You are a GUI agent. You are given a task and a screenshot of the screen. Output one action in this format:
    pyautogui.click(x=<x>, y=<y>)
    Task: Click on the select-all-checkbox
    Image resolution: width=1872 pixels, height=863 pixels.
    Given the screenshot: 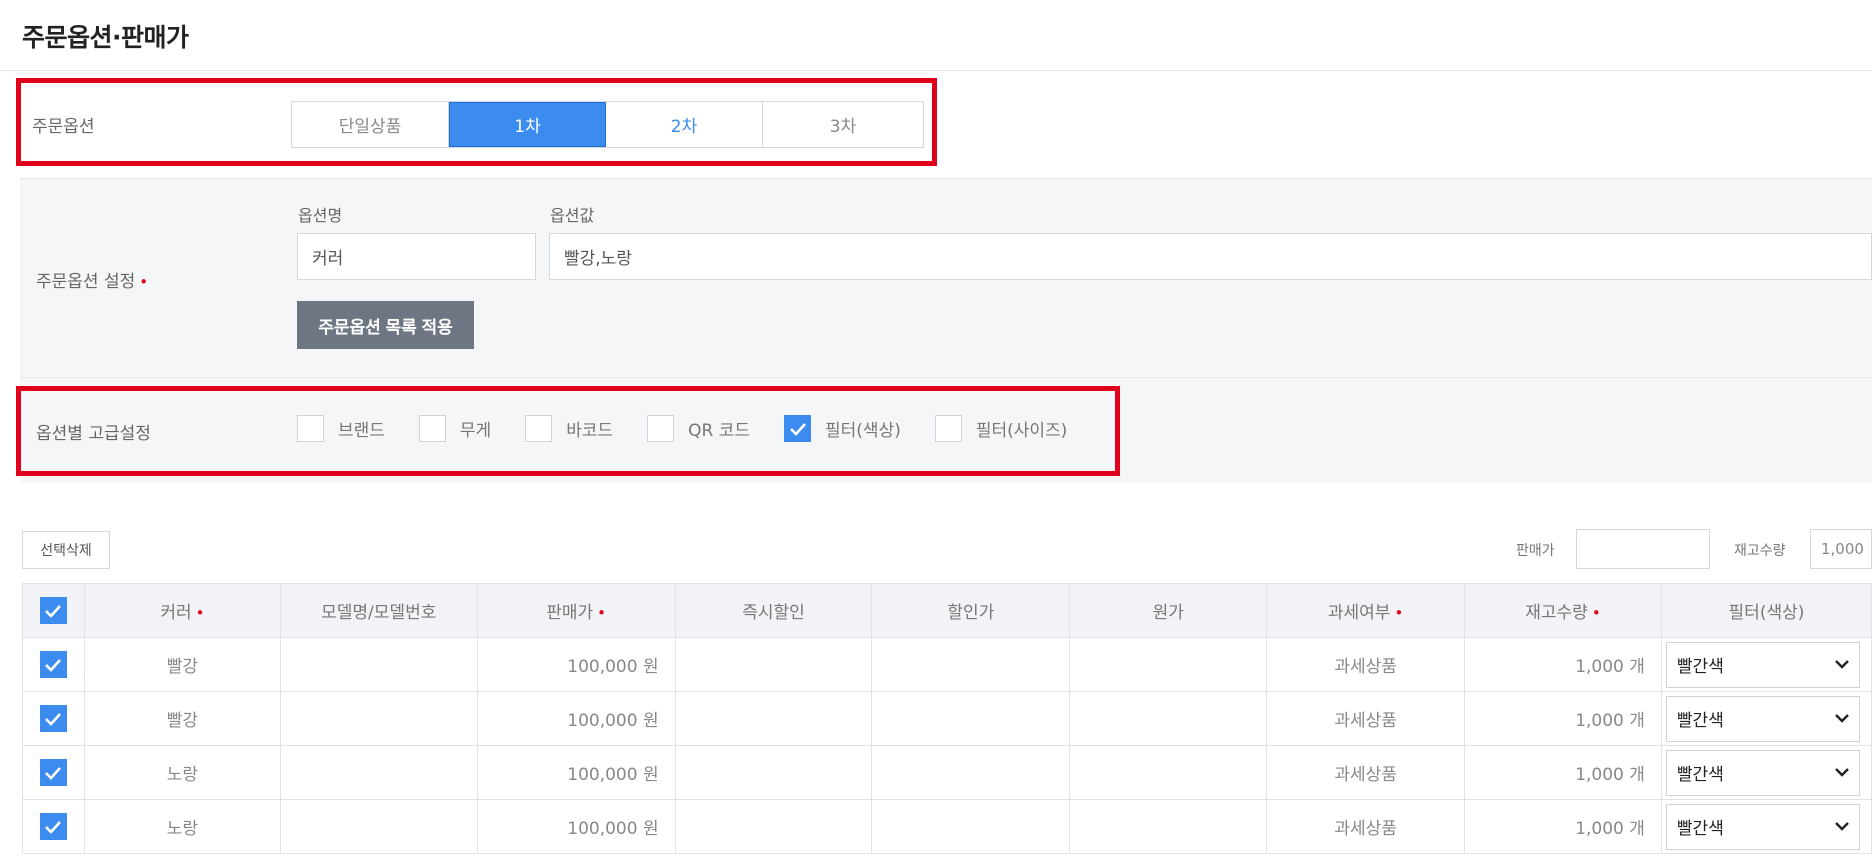 What is the action you would take?
    pyautogui.click(x=53, y=610)
    